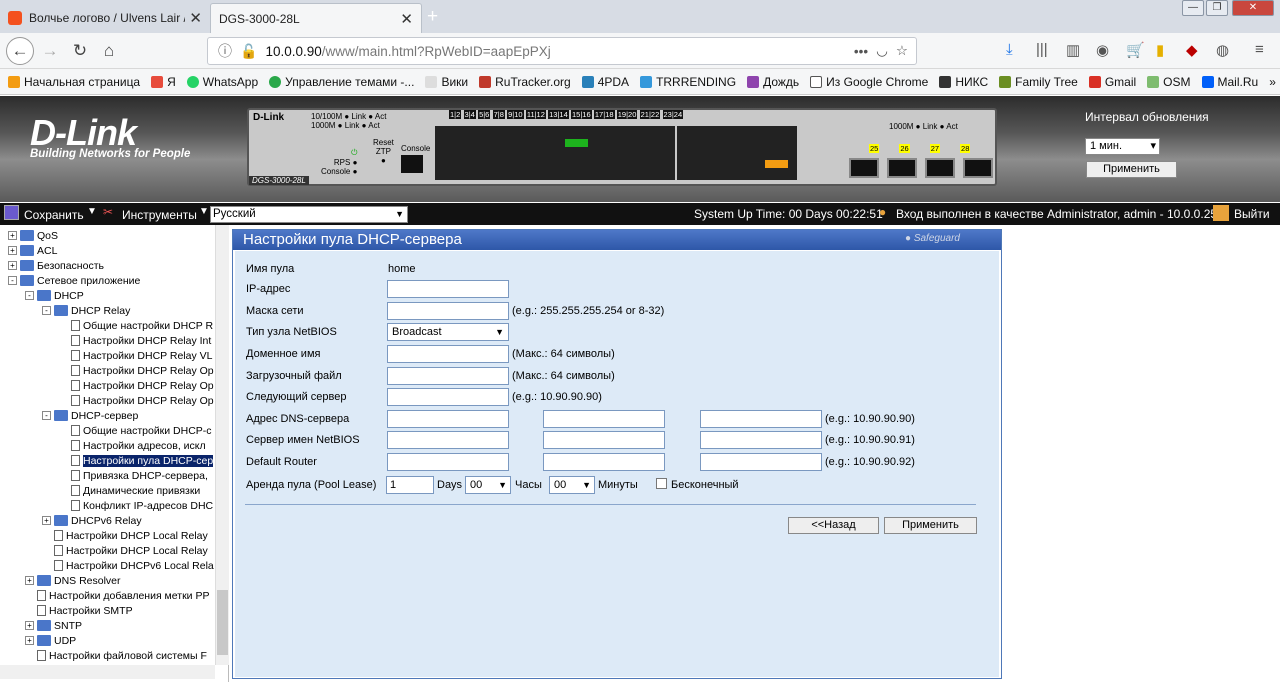  Describe the element at coordinates (773, 82) in the screenshot. I see `bookmark-item: Дождь` at that location.